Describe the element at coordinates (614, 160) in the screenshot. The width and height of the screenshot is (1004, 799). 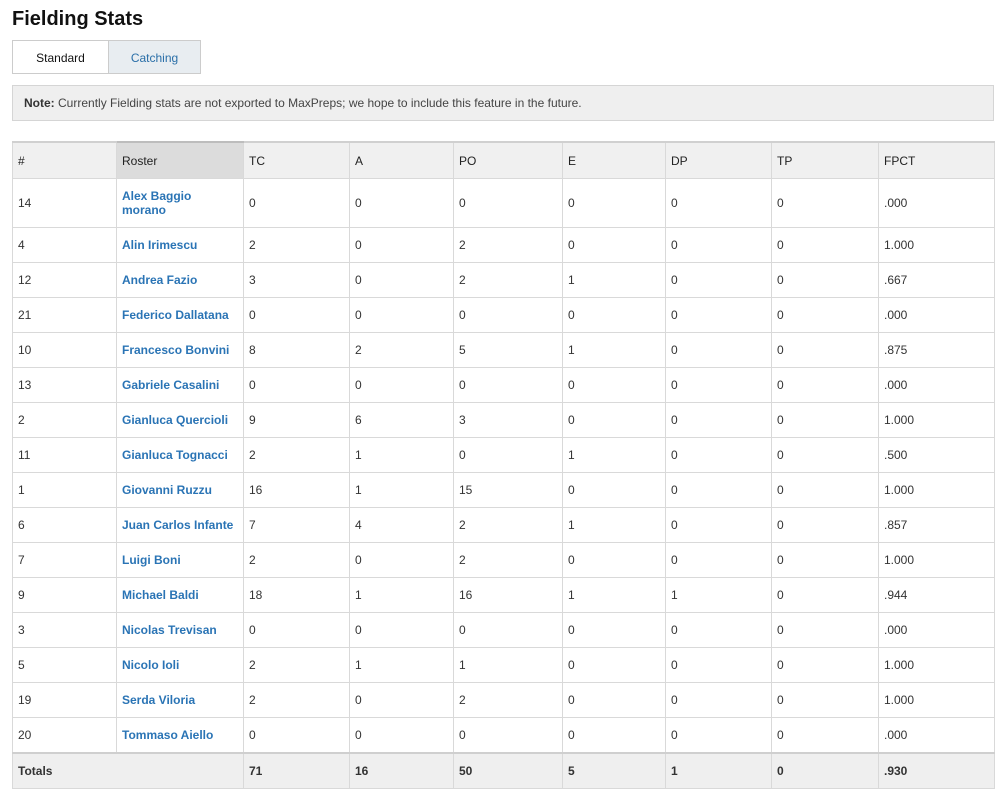
I see `column-header-e: E` at that location.